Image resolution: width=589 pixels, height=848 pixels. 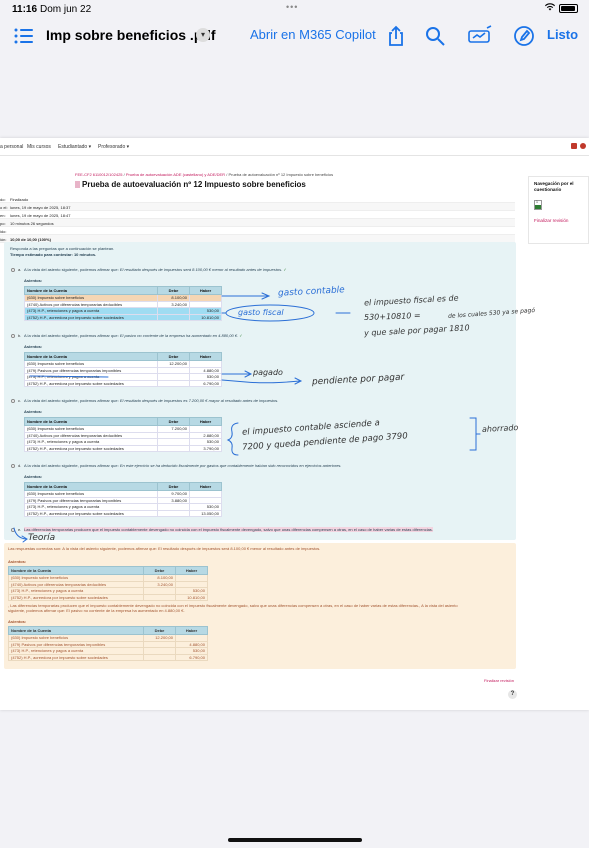 What do you see at coordinates (480, 36) in the screenshot?
I see `markup-icon` at bounding box center [480, 36].